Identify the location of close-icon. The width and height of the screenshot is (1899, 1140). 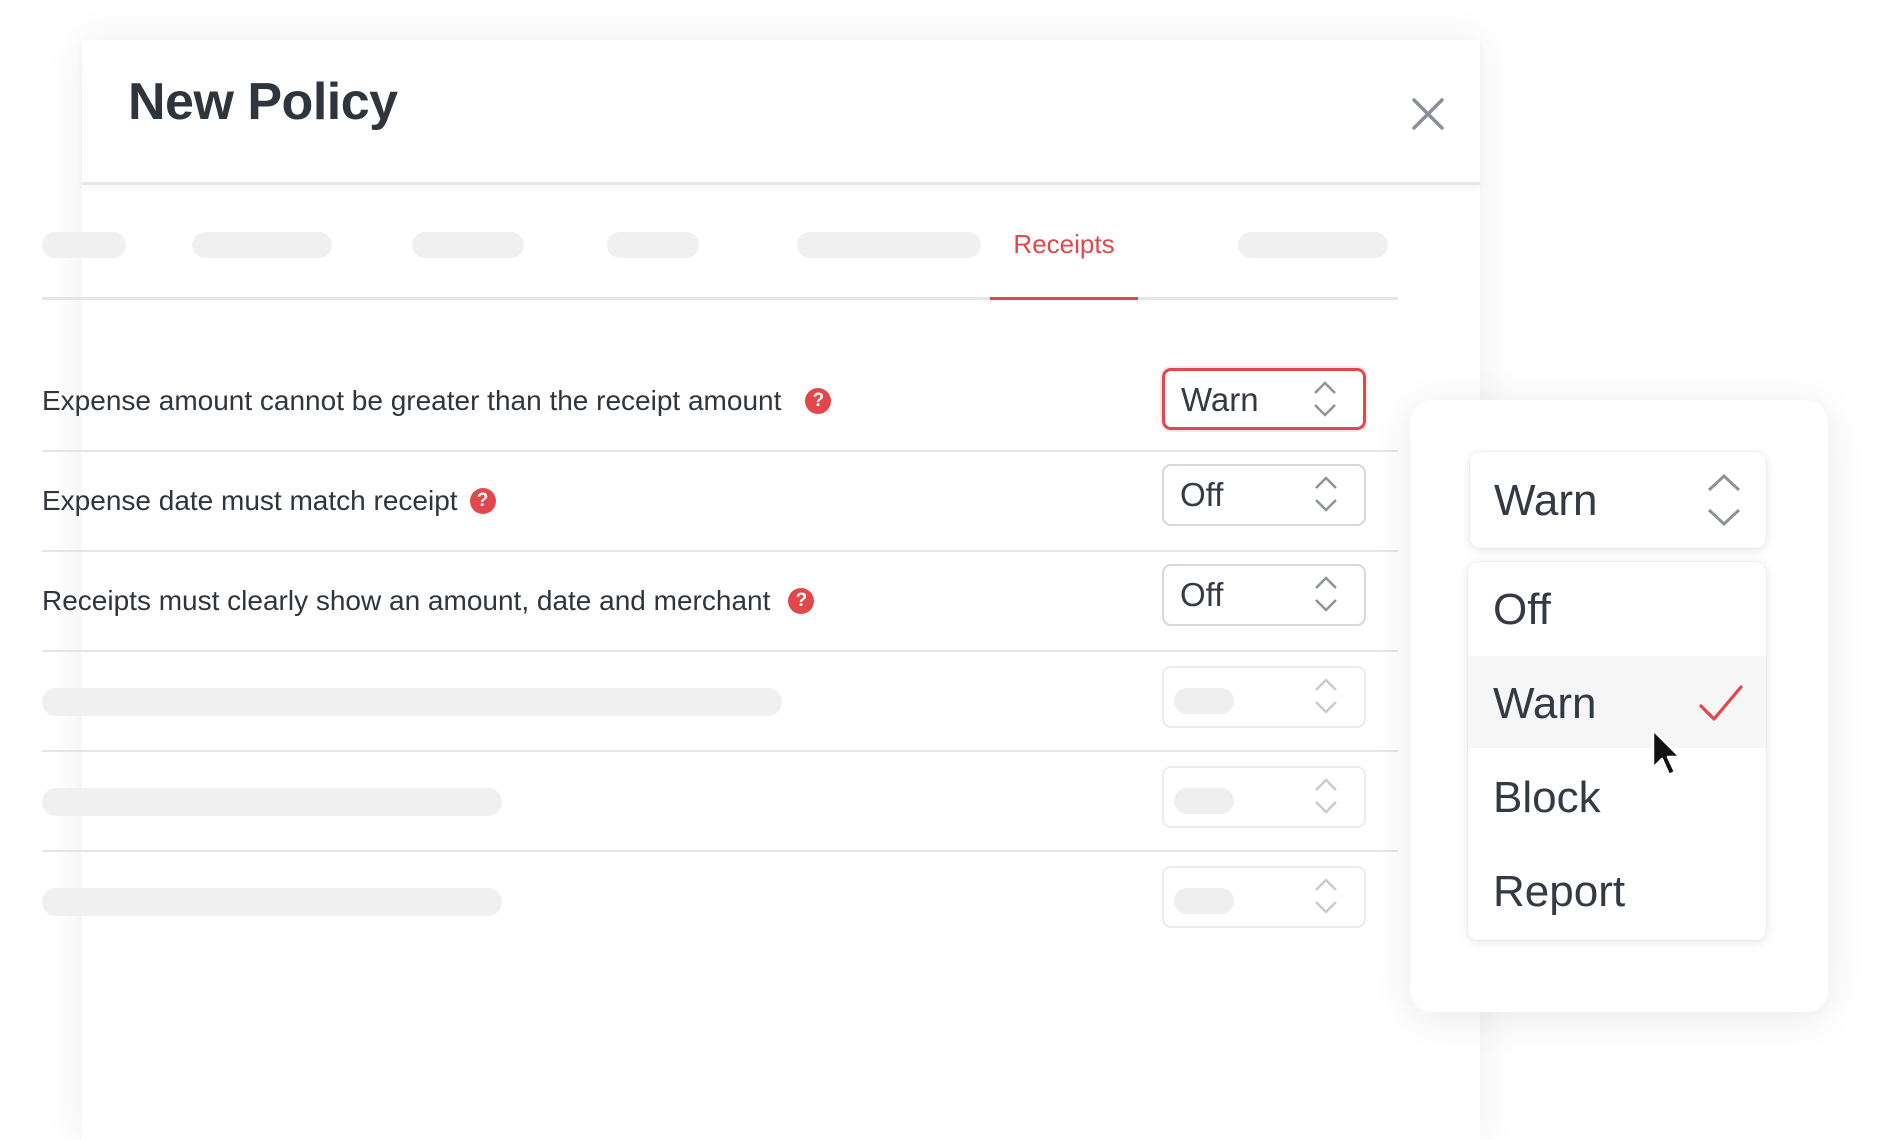
(1428, 114).